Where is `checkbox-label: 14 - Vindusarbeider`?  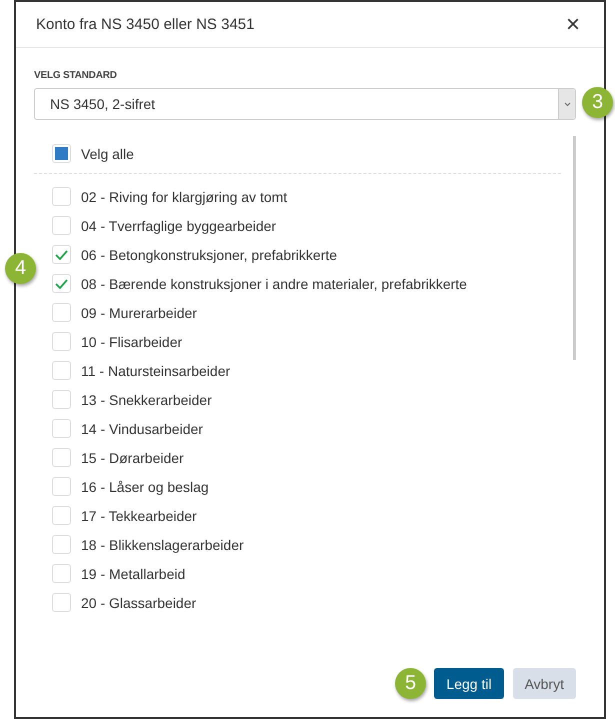 checkbox-label: 14 - Vindusarbeider is located at coordinates (142, 428).